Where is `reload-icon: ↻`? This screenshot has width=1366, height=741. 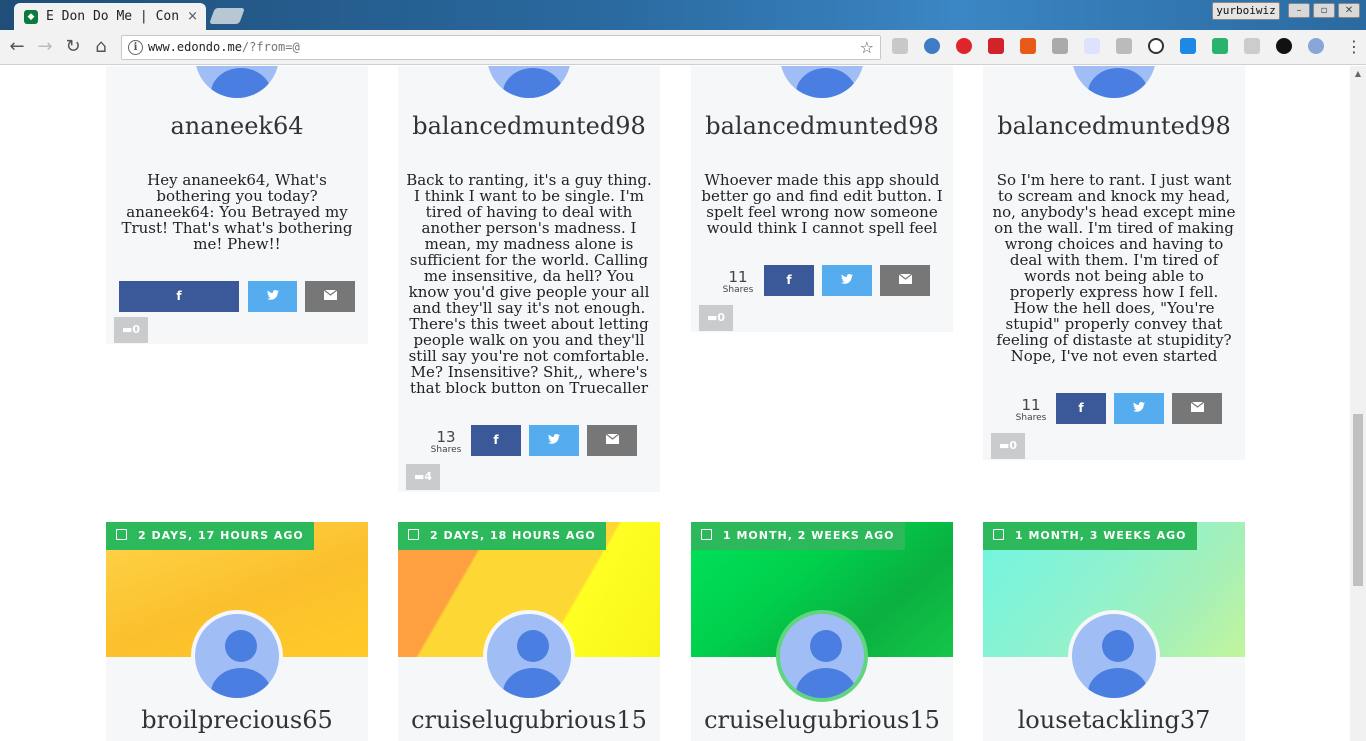
reload-icon: ↻ is located at coordinates (73, 47).